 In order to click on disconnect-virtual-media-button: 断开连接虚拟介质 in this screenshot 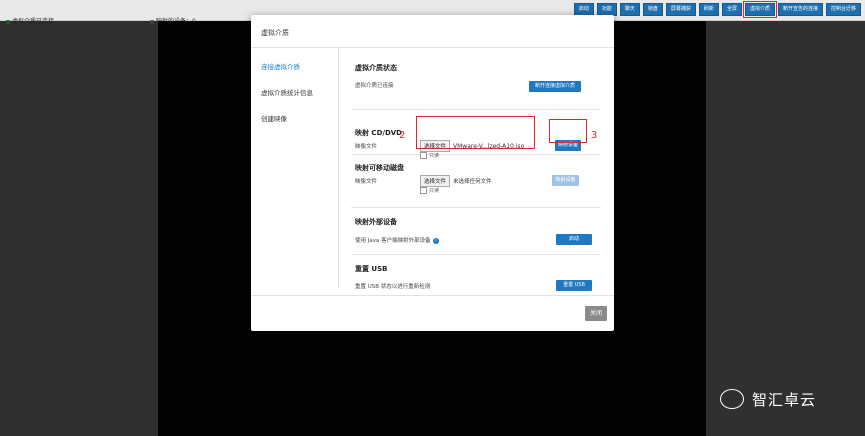, I will do `click(555, 86)`.